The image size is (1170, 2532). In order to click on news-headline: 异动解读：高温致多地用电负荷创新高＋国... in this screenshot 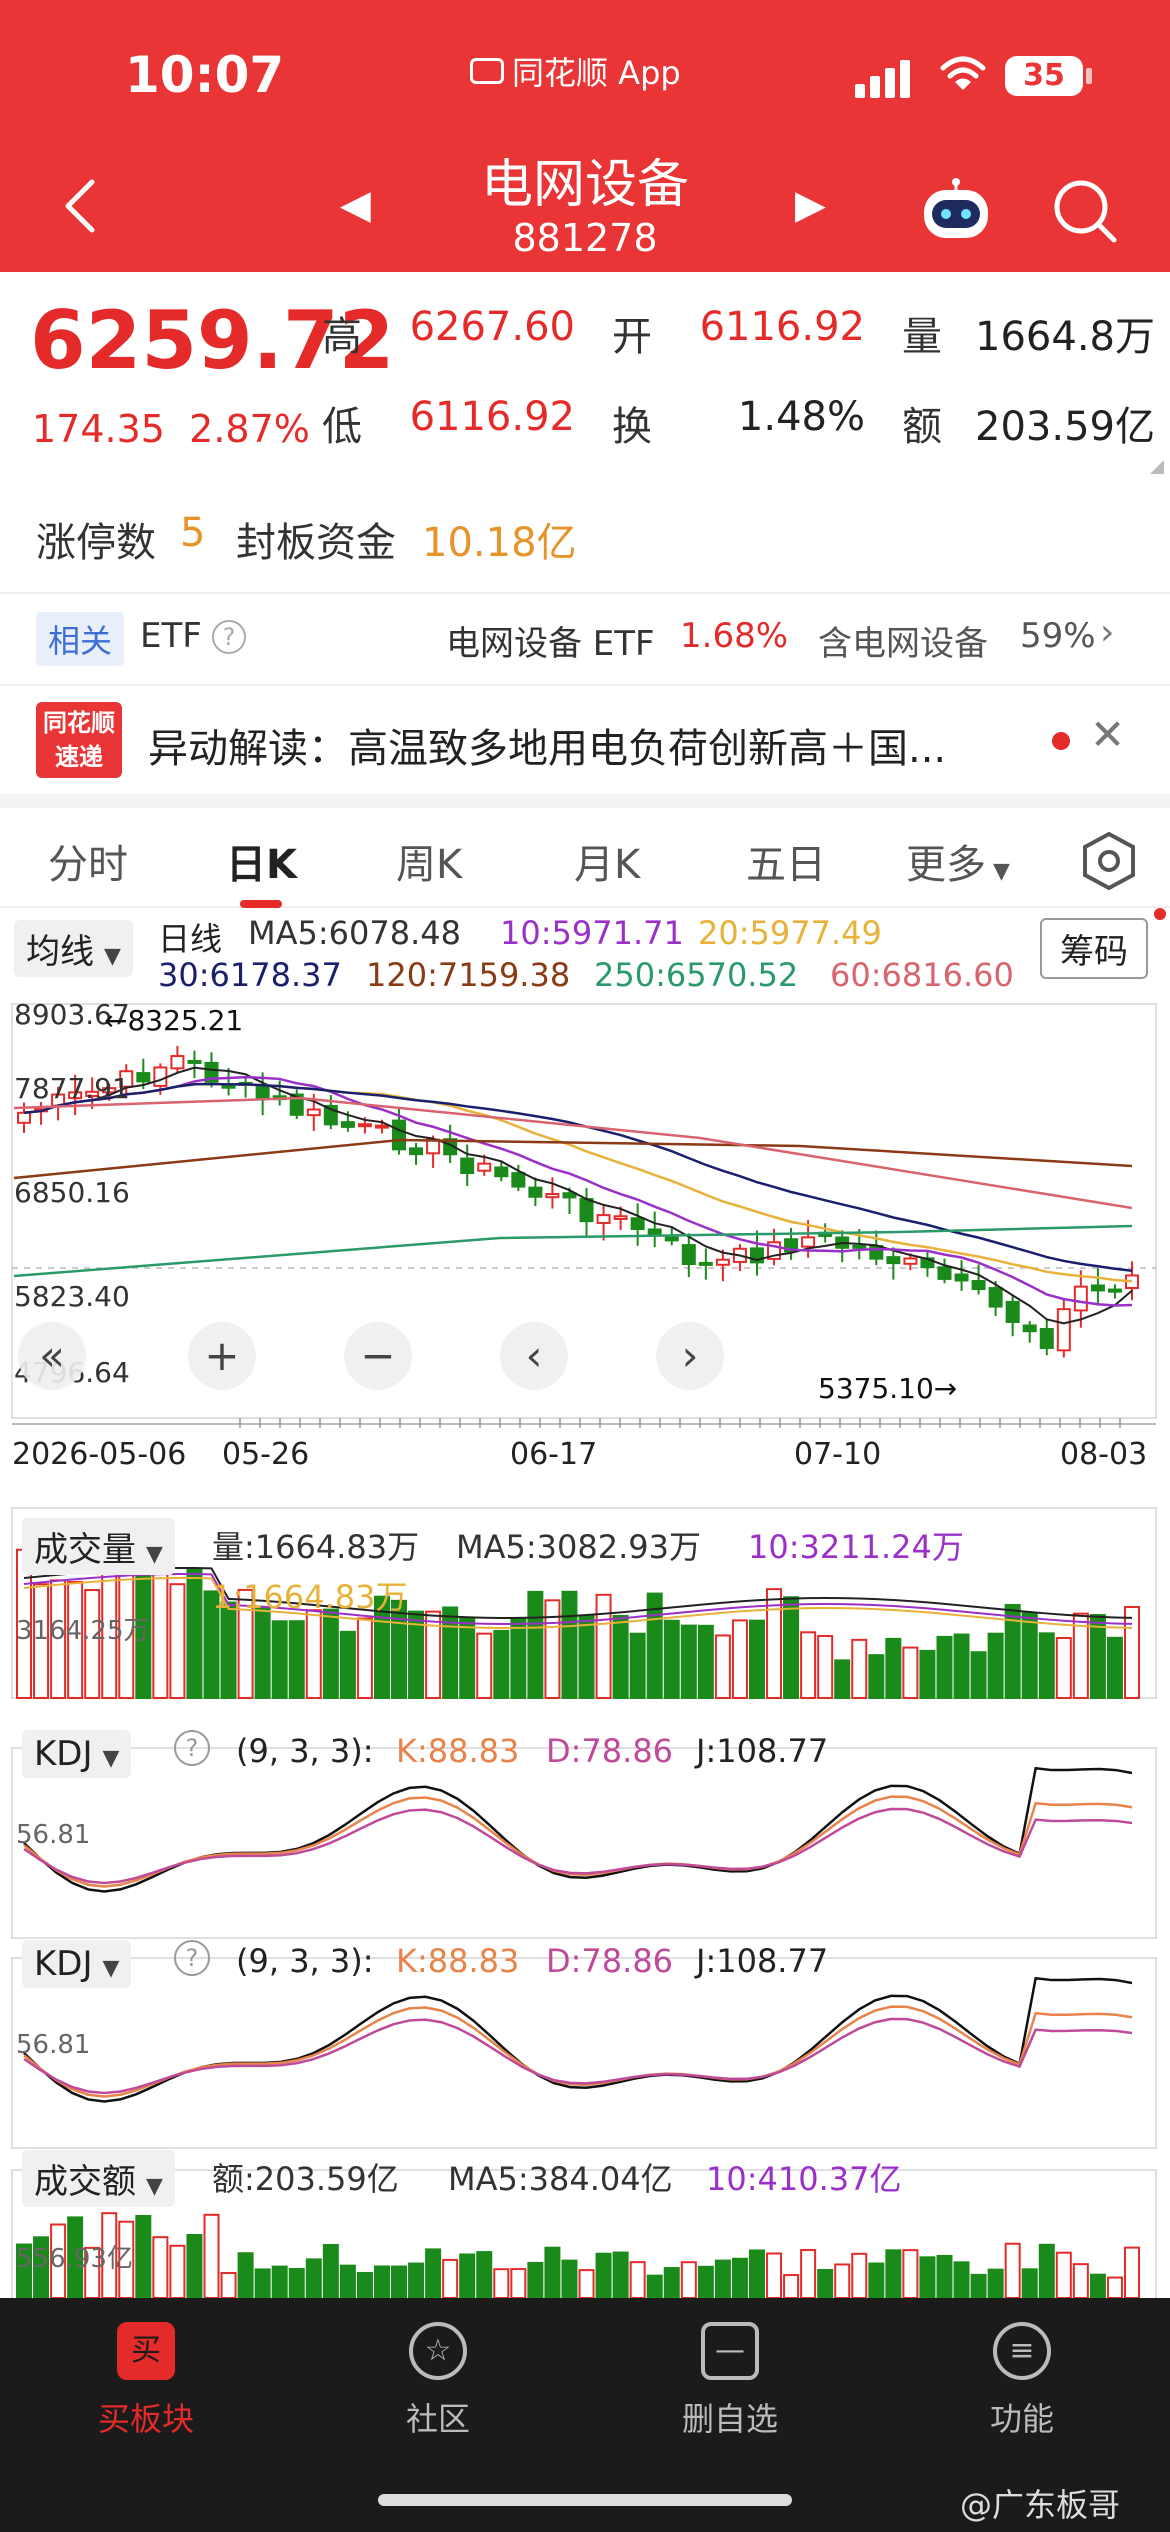, I will do `click(547, 745)`.